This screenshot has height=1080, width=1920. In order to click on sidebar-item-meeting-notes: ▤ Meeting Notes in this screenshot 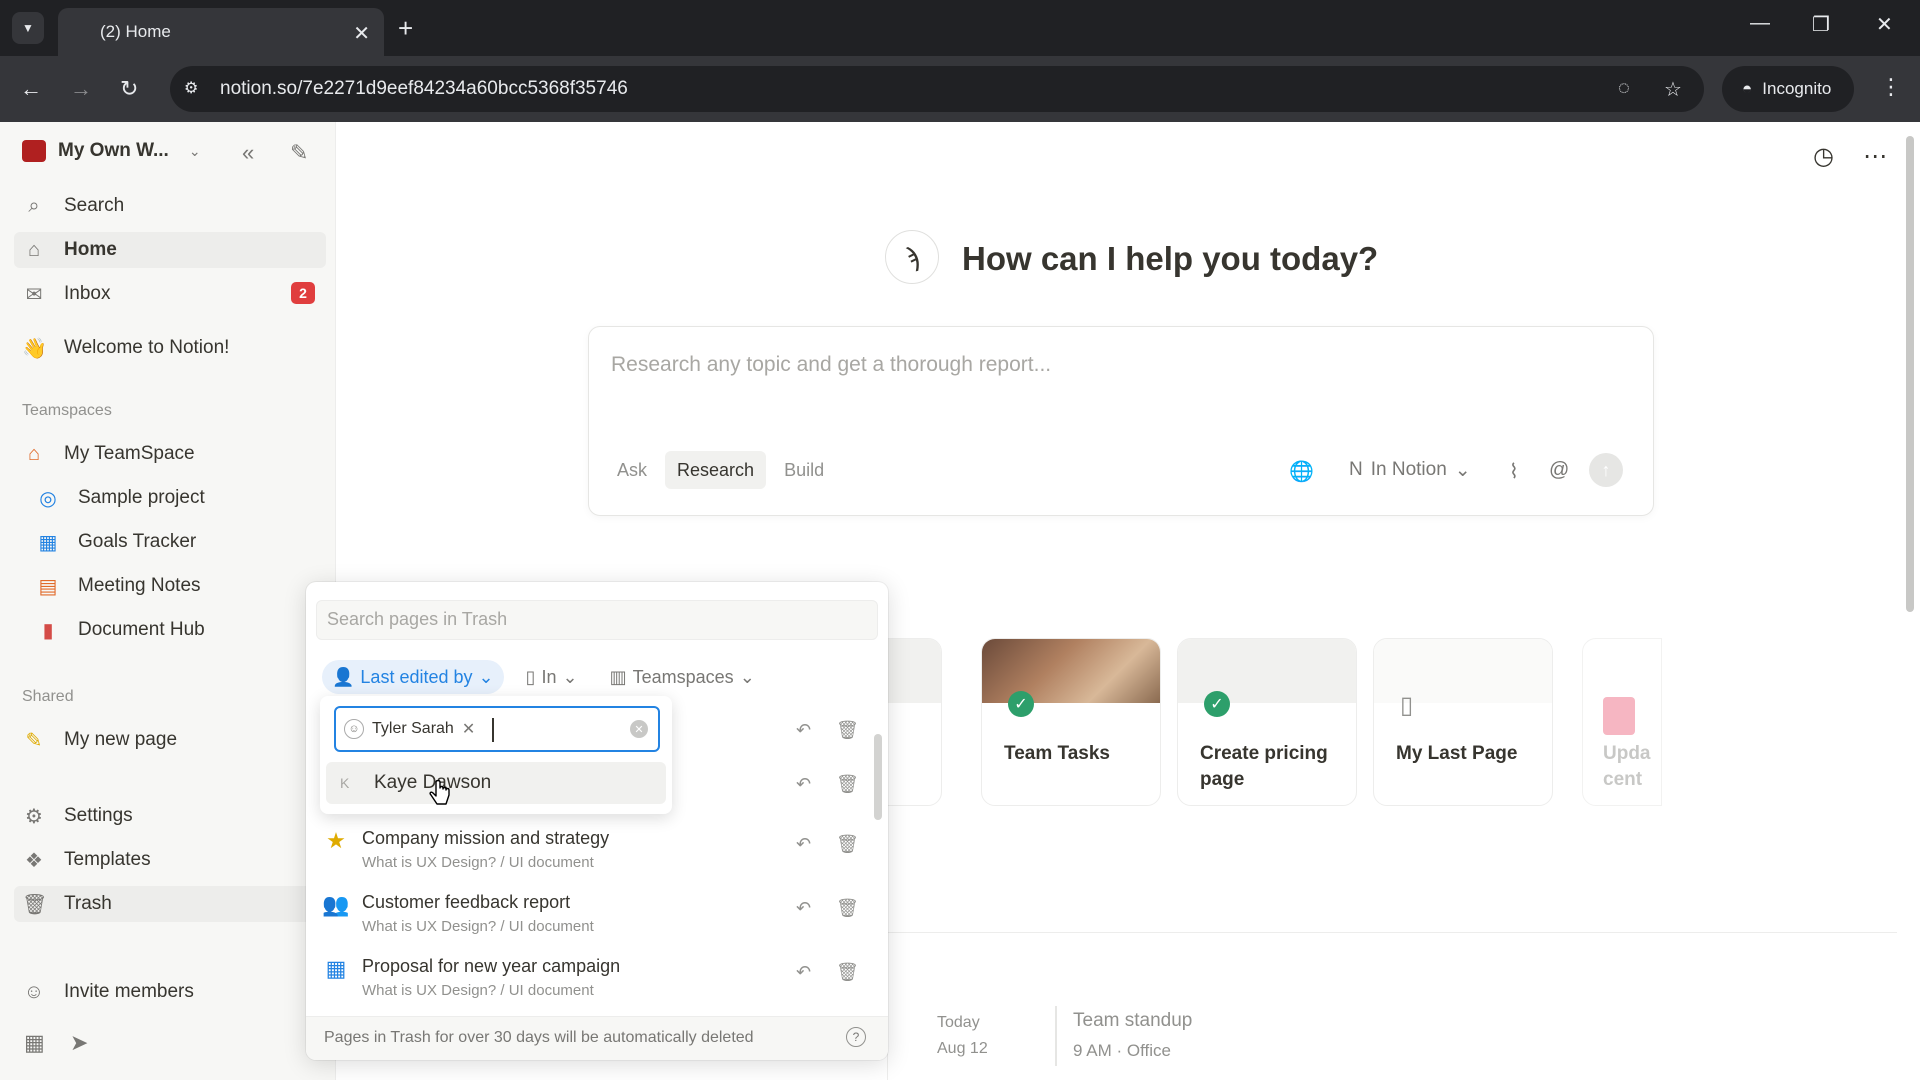, I will do `click(118, 586)`.